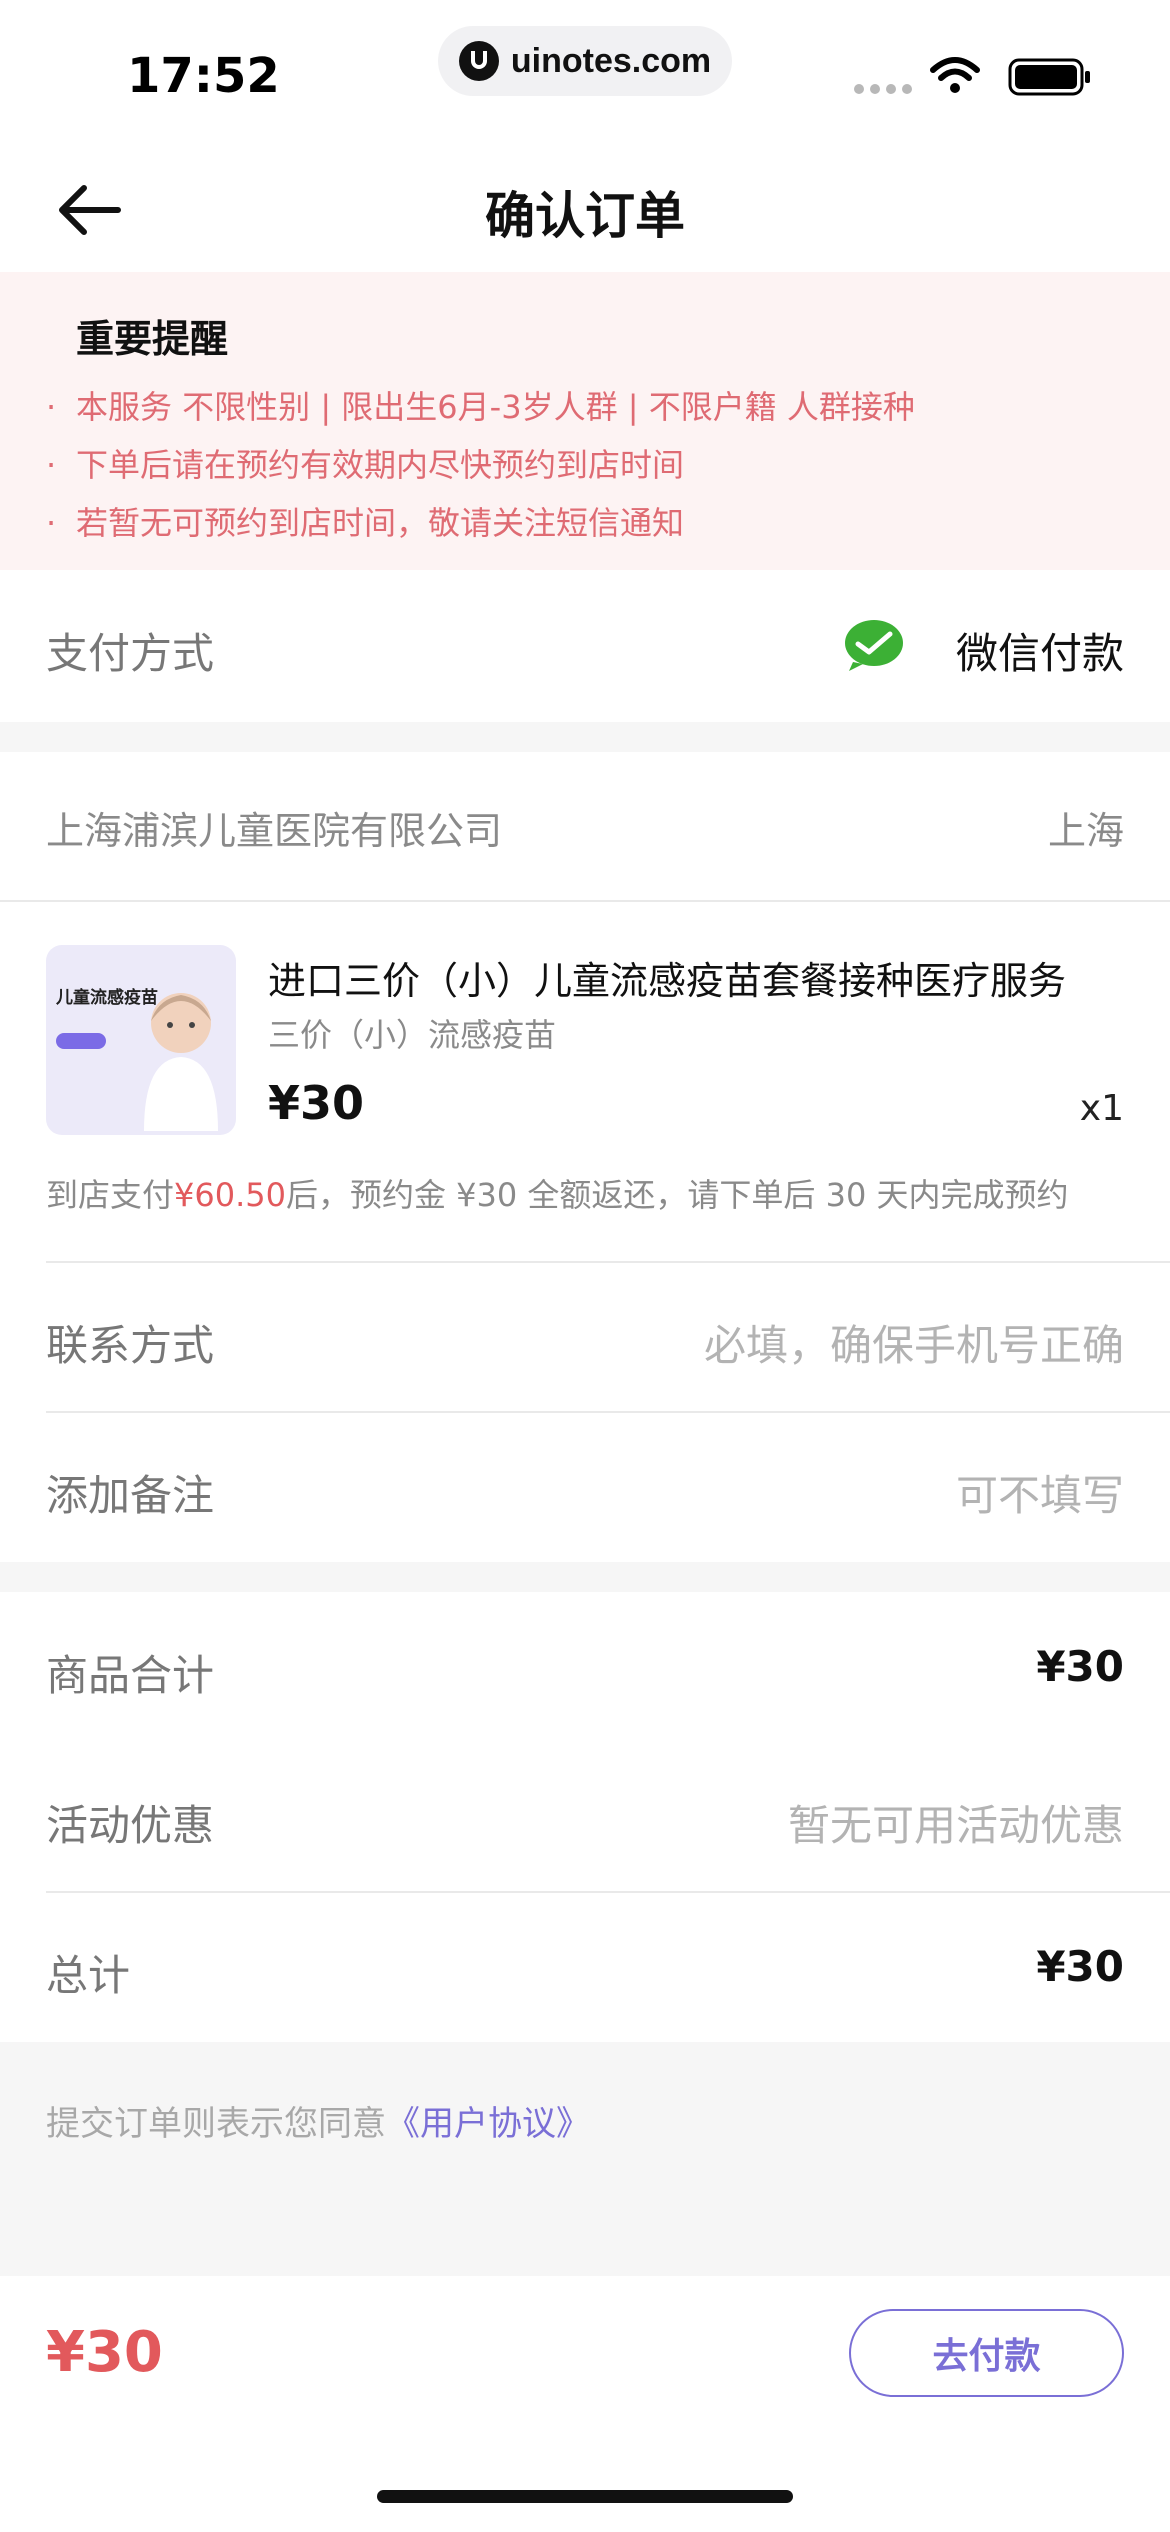 This screenshot has height=2532, width=1170. Describe the element at coordinates (585, 216) in the screenshot. I see `page-title: 确认订单` at that location.